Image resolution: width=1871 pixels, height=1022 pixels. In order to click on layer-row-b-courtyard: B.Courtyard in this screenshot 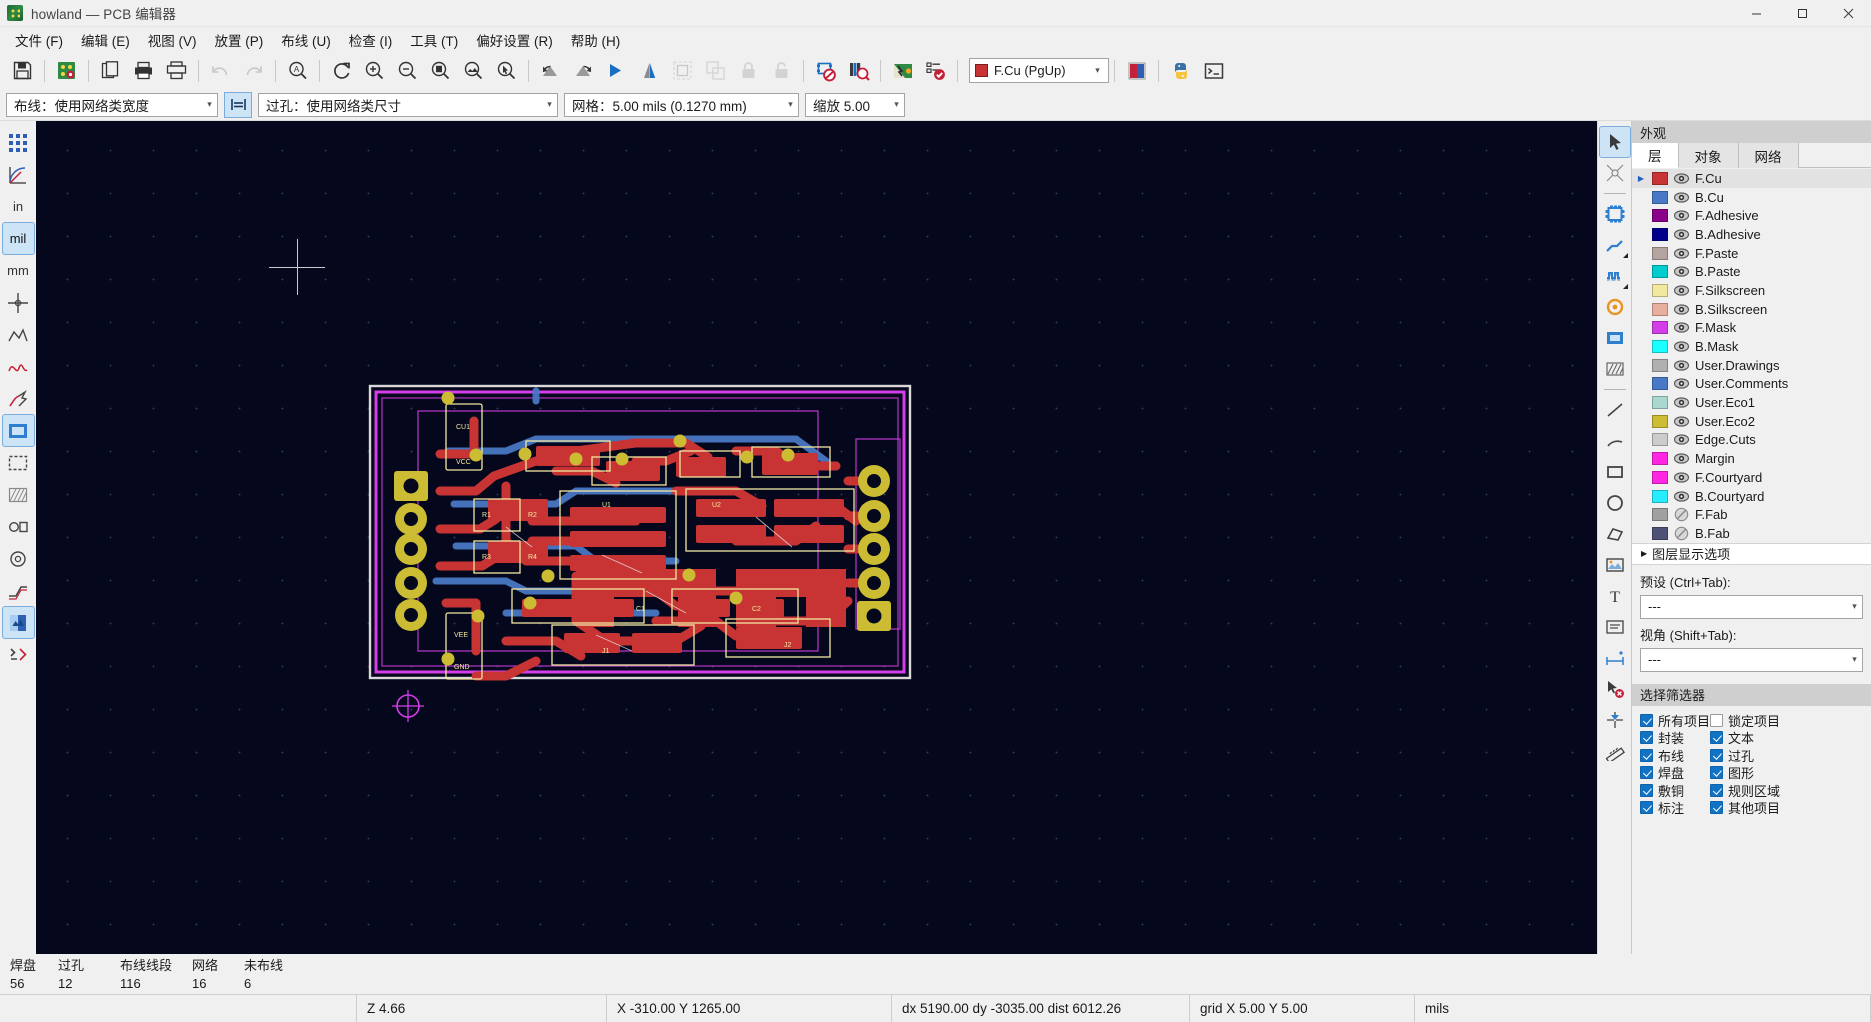, I will do `click(1751, 496)`.